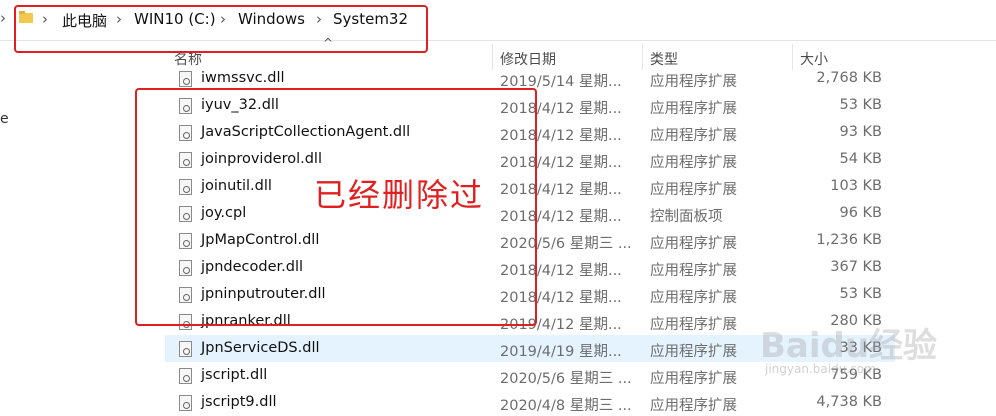 Image resolution: width=996 pixels, height=416 pixels. Describe the element at coordinates (849, 78) in the screenshot. I see `file-size: 2,768 KB` at that location.